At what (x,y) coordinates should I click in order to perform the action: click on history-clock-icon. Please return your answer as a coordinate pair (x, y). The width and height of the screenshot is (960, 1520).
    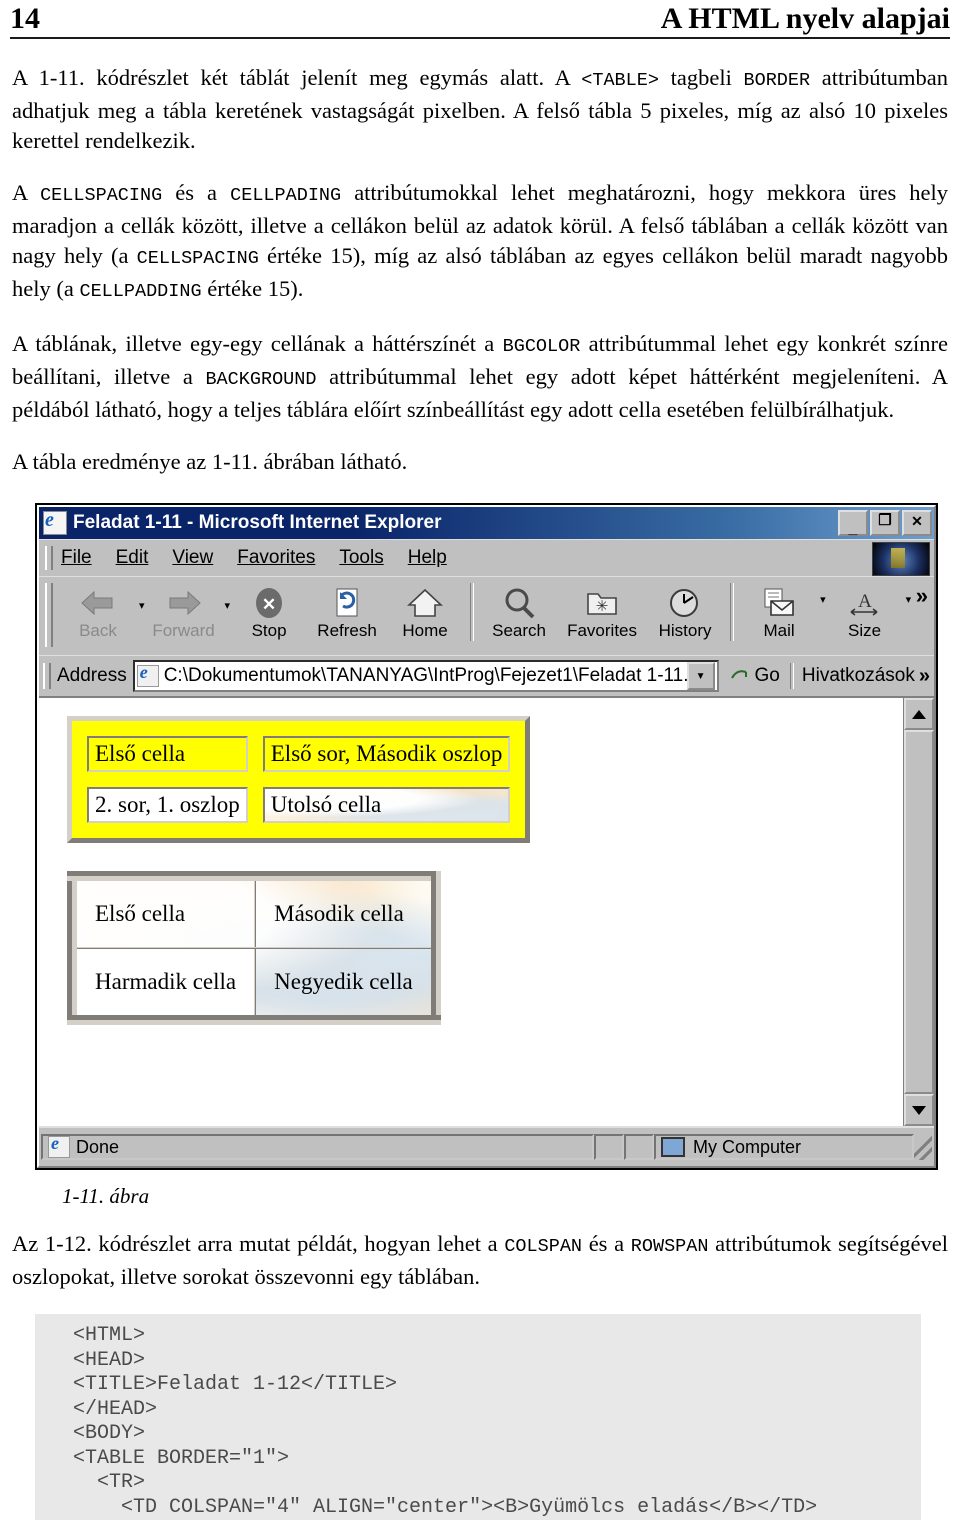
    Looking at the image, I should click on (685, 603).